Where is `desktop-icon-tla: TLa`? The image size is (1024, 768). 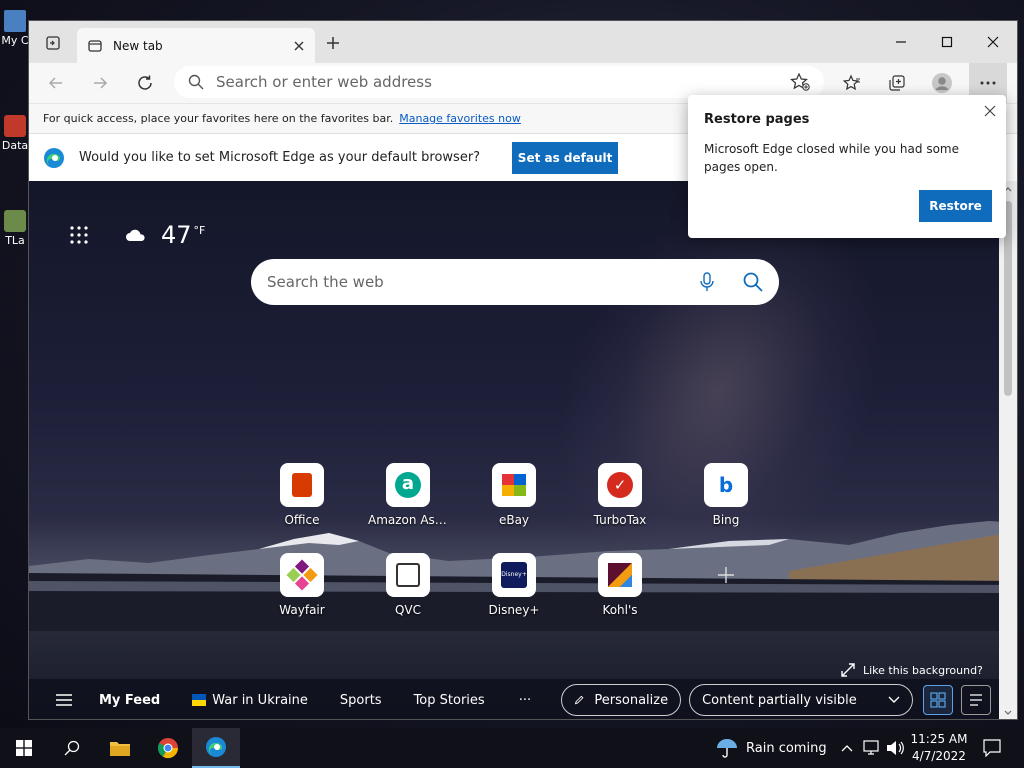 desktop-icon-tla: TLa is located at coordinates (15, 228).